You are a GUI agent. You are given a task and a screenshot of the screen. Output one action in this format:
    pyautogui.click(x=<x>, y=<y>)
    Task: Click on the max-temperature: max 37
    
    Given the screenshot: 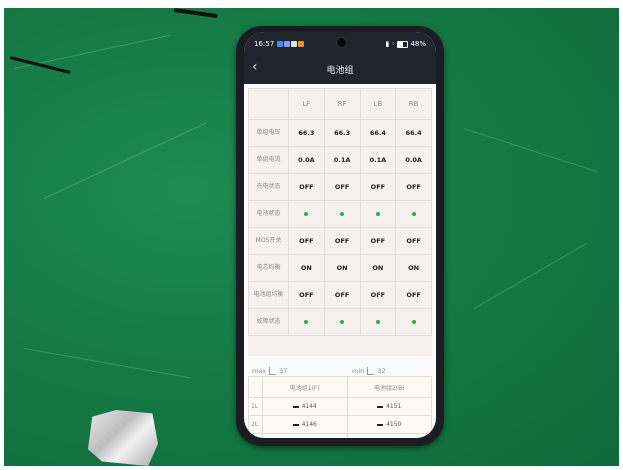 What is the action you would take?
    pyautogui.click(x=269, y=371)
    